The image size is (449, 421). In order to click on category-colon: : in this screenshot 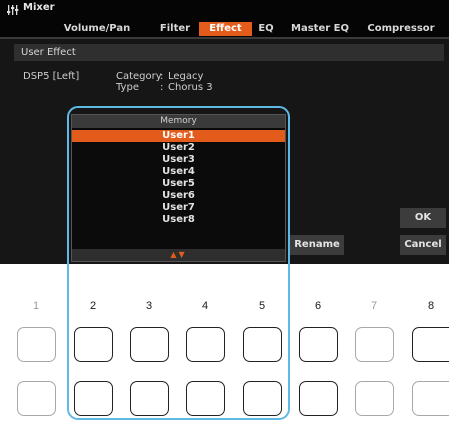, I will do `click(162, 76)`.